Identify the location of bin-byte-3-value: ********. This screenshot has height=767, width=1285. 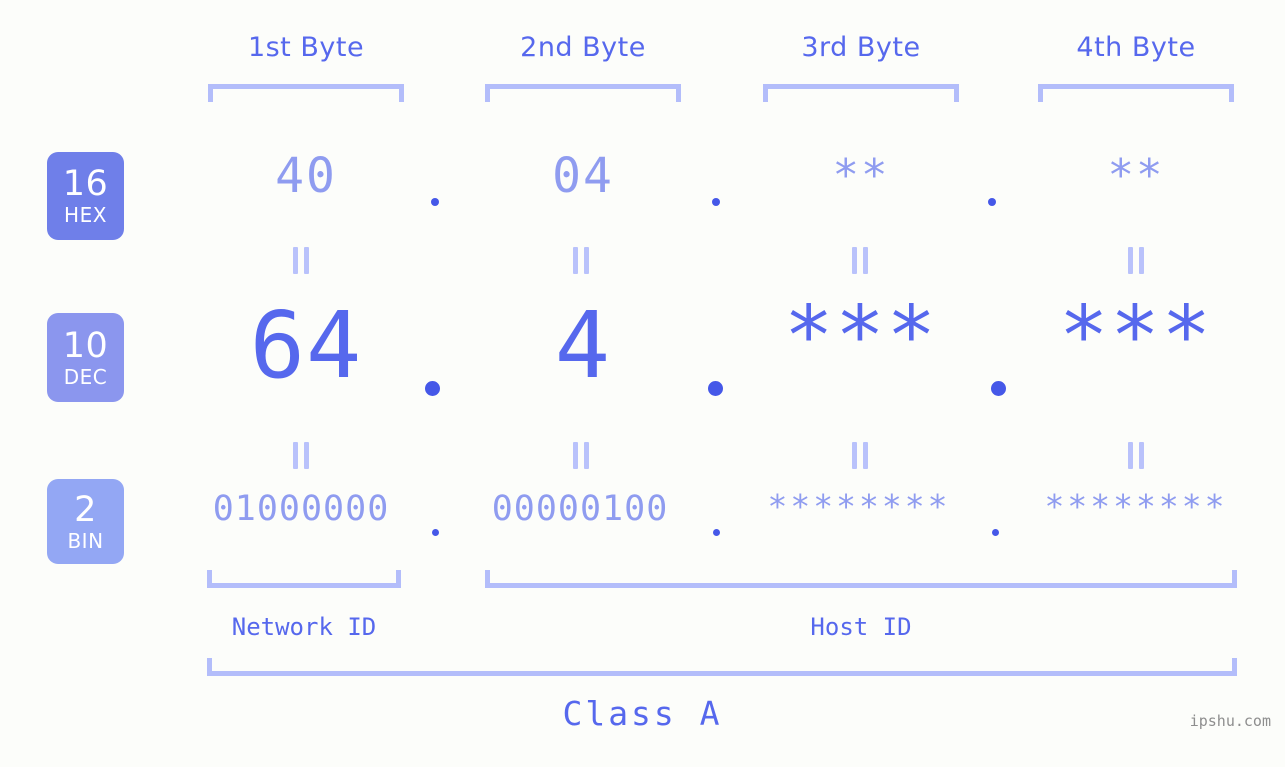
(859, 506).